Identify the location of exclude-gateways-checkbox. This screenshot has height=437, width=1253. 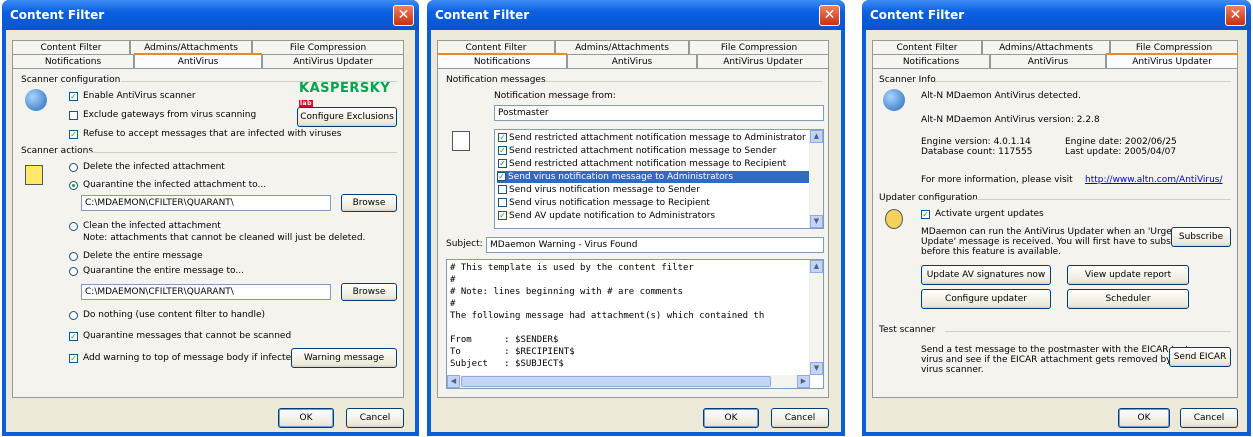
(73, 115).